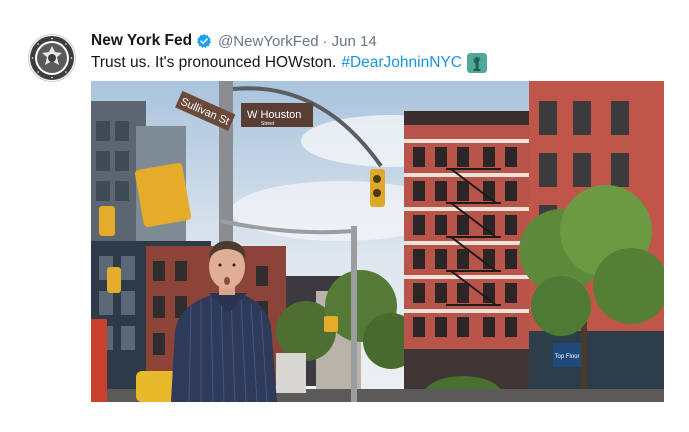 The width and height of the screenshot is (689, 432). Describe the element at coordinates (141, 41) in the screenshot. I see `display-name: New York Fed` at that location.